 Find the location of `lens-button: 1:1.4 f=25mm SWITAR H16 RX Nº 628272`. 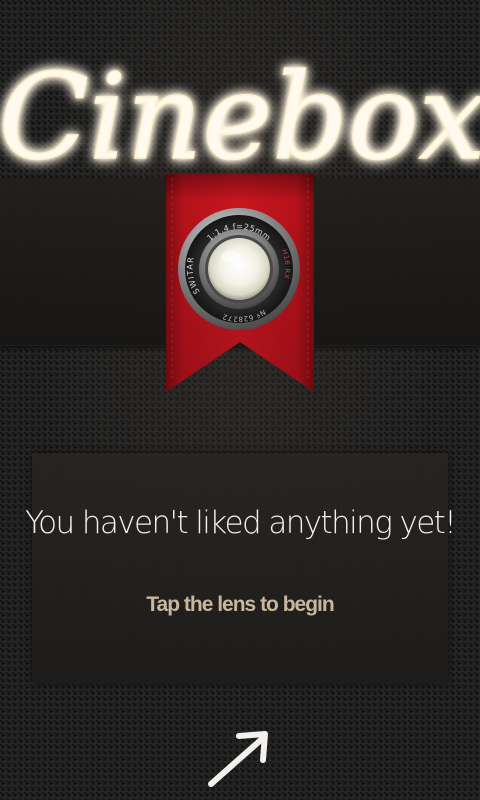

lens-button: 1:1.4 f=25mm SWITAR H16 RX Nº 628272 is located at coordinates (239, 269).